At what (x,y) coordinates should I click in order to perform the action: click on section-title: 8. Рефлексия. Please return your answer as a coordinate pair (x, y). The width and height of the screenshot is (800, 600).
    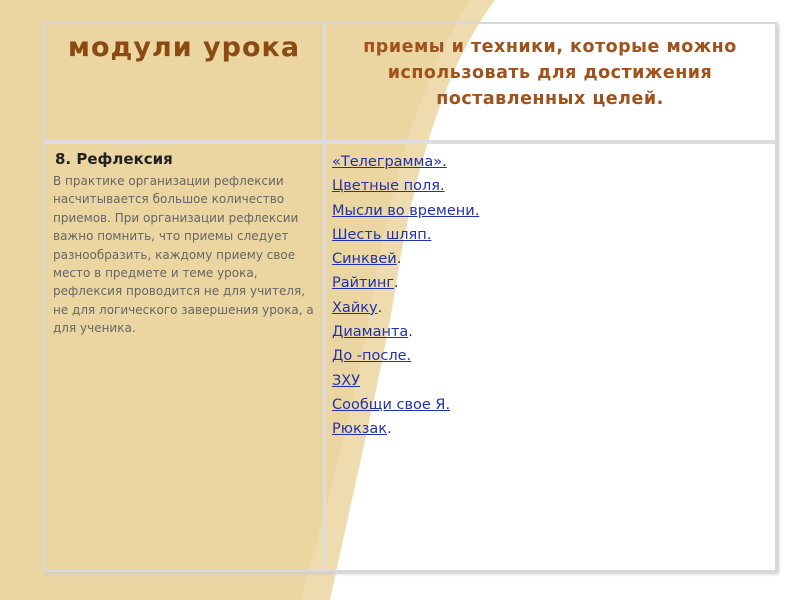
    Looking at the image, I should click on (114, 159).